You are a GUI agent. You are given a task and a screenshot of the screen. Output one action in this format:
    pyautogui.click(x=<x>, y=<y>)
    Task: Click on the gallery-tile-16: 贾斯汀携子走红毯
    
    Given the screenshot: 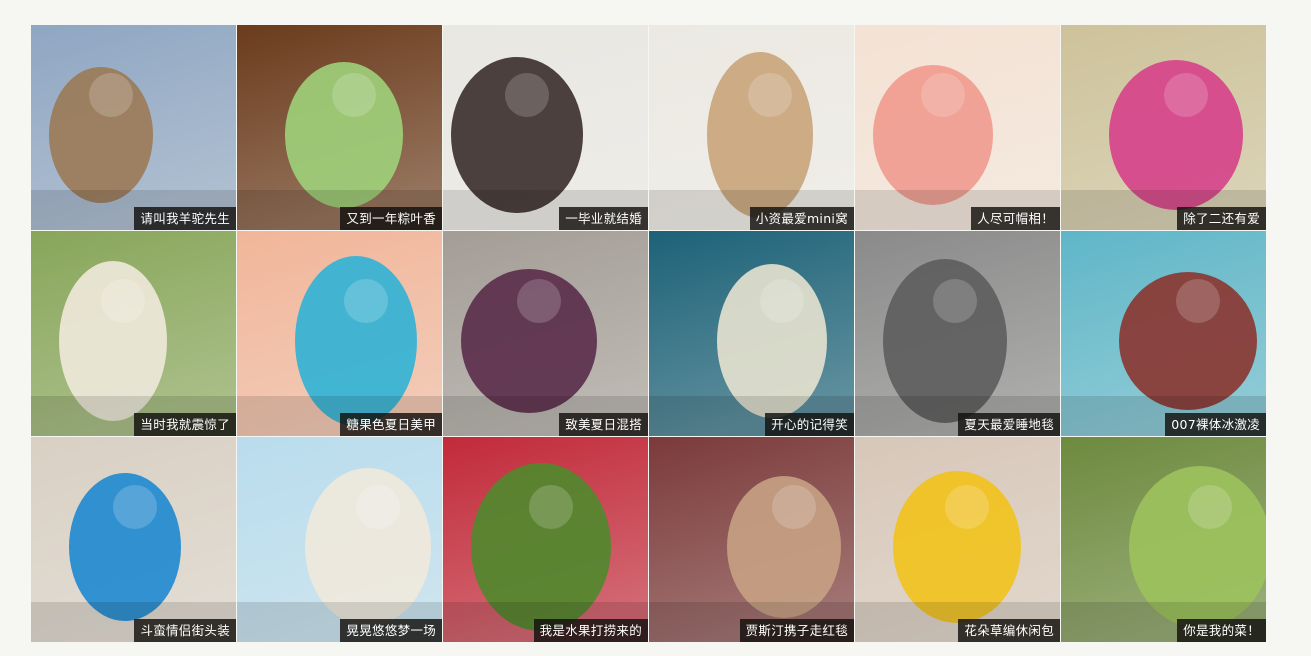 What is the action you would take?
    pyautogui.click(x=751, y=539)
    